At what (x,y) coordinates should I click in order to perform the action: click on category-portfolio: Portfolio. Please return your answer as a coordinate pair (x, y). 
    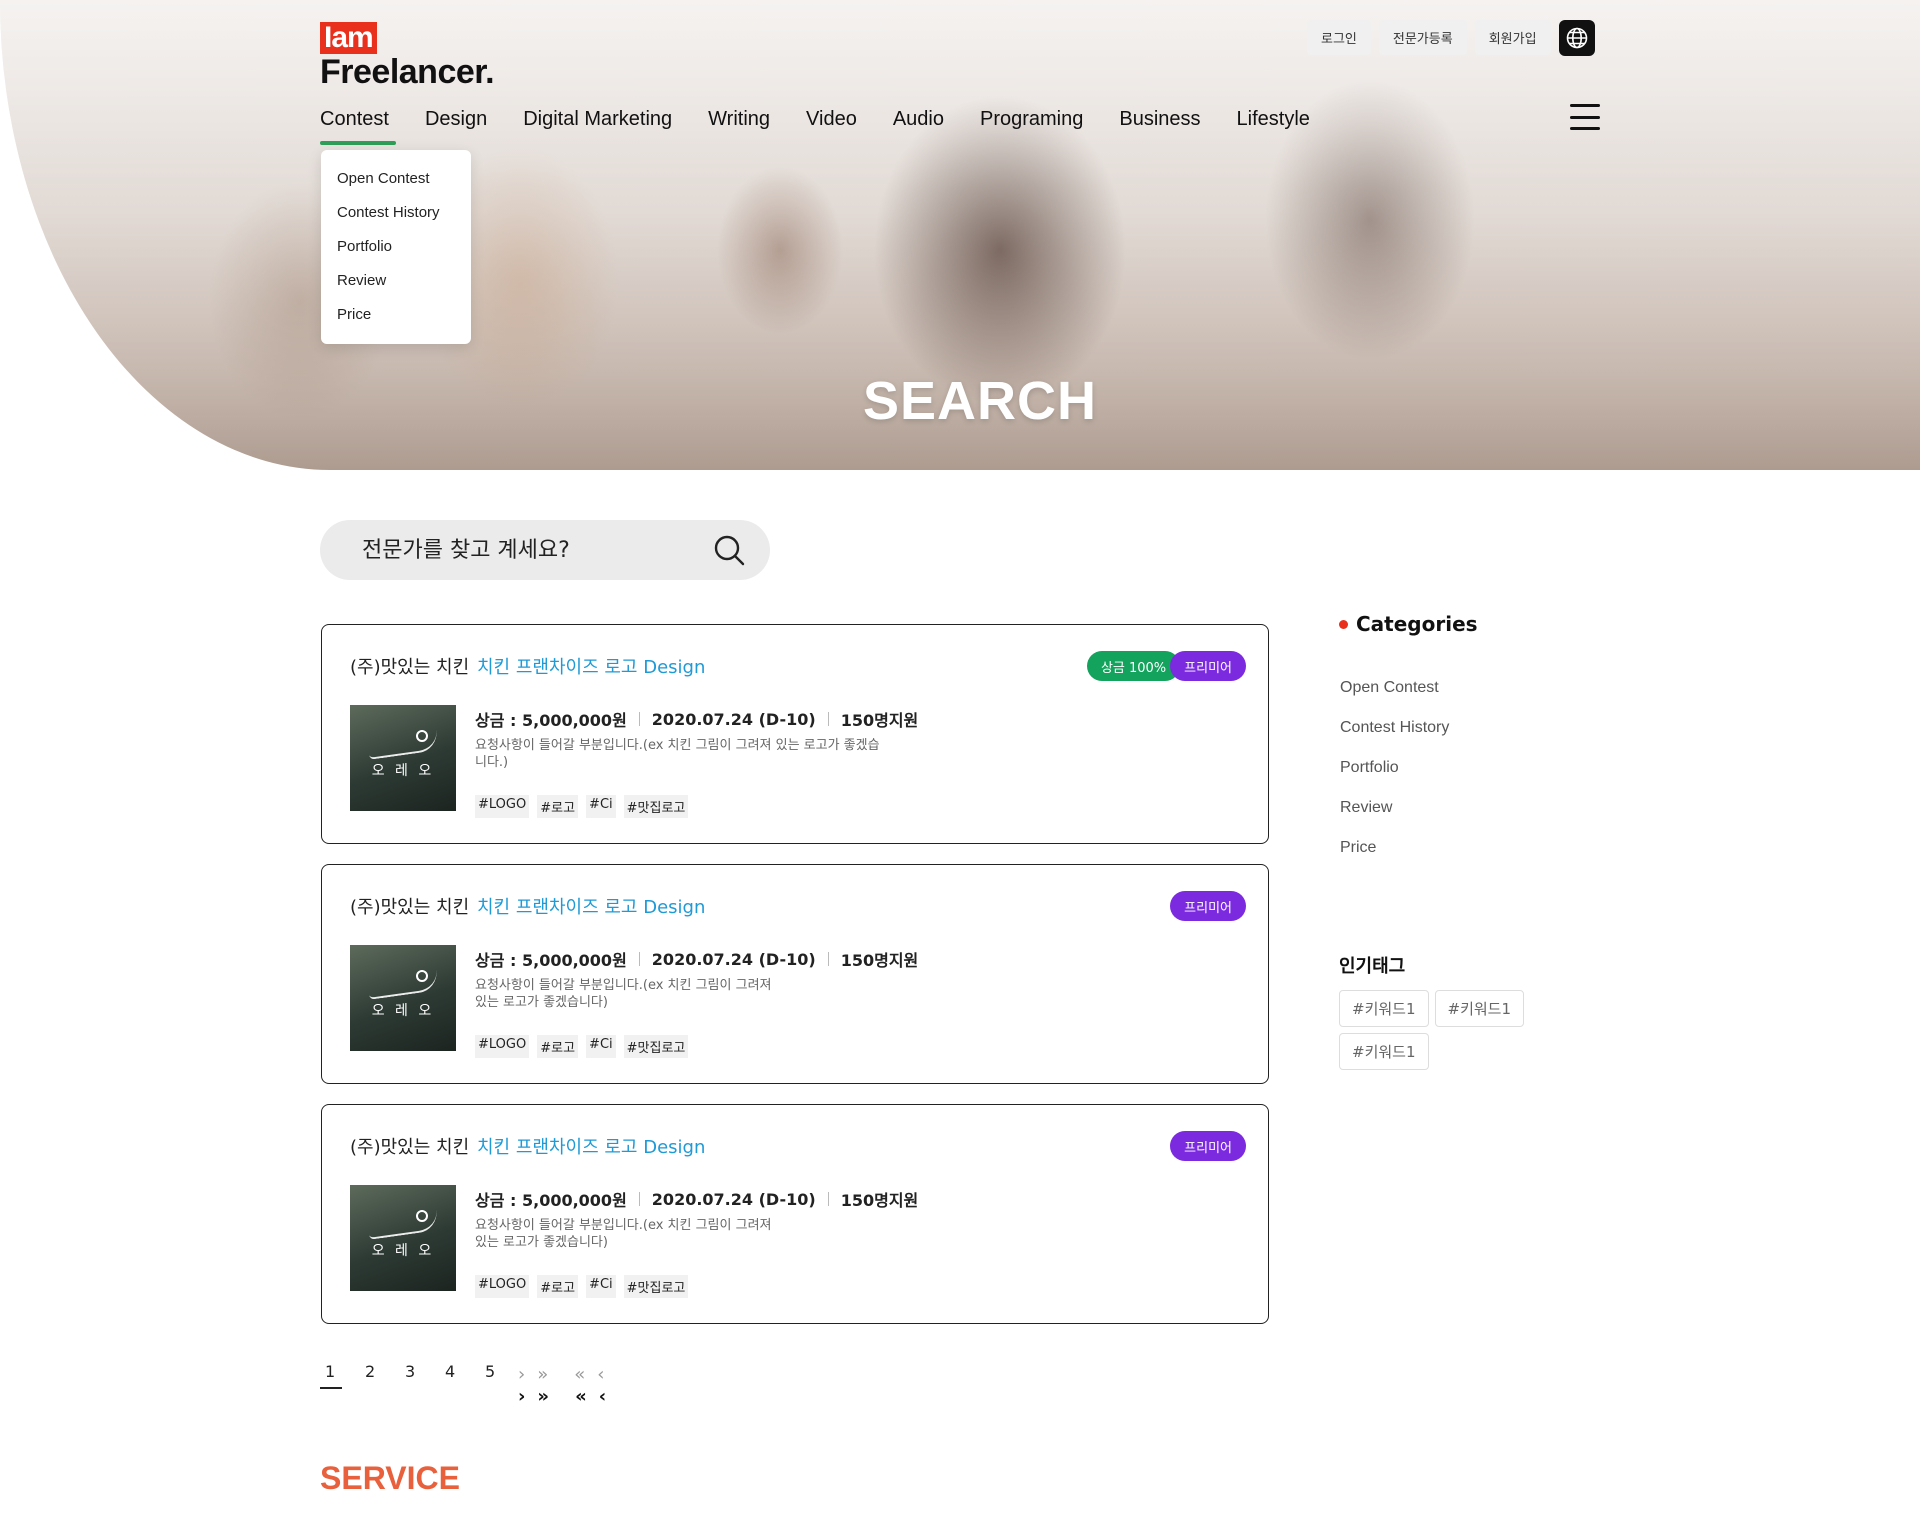
    Looking at the image, I should click on (1394, 768).